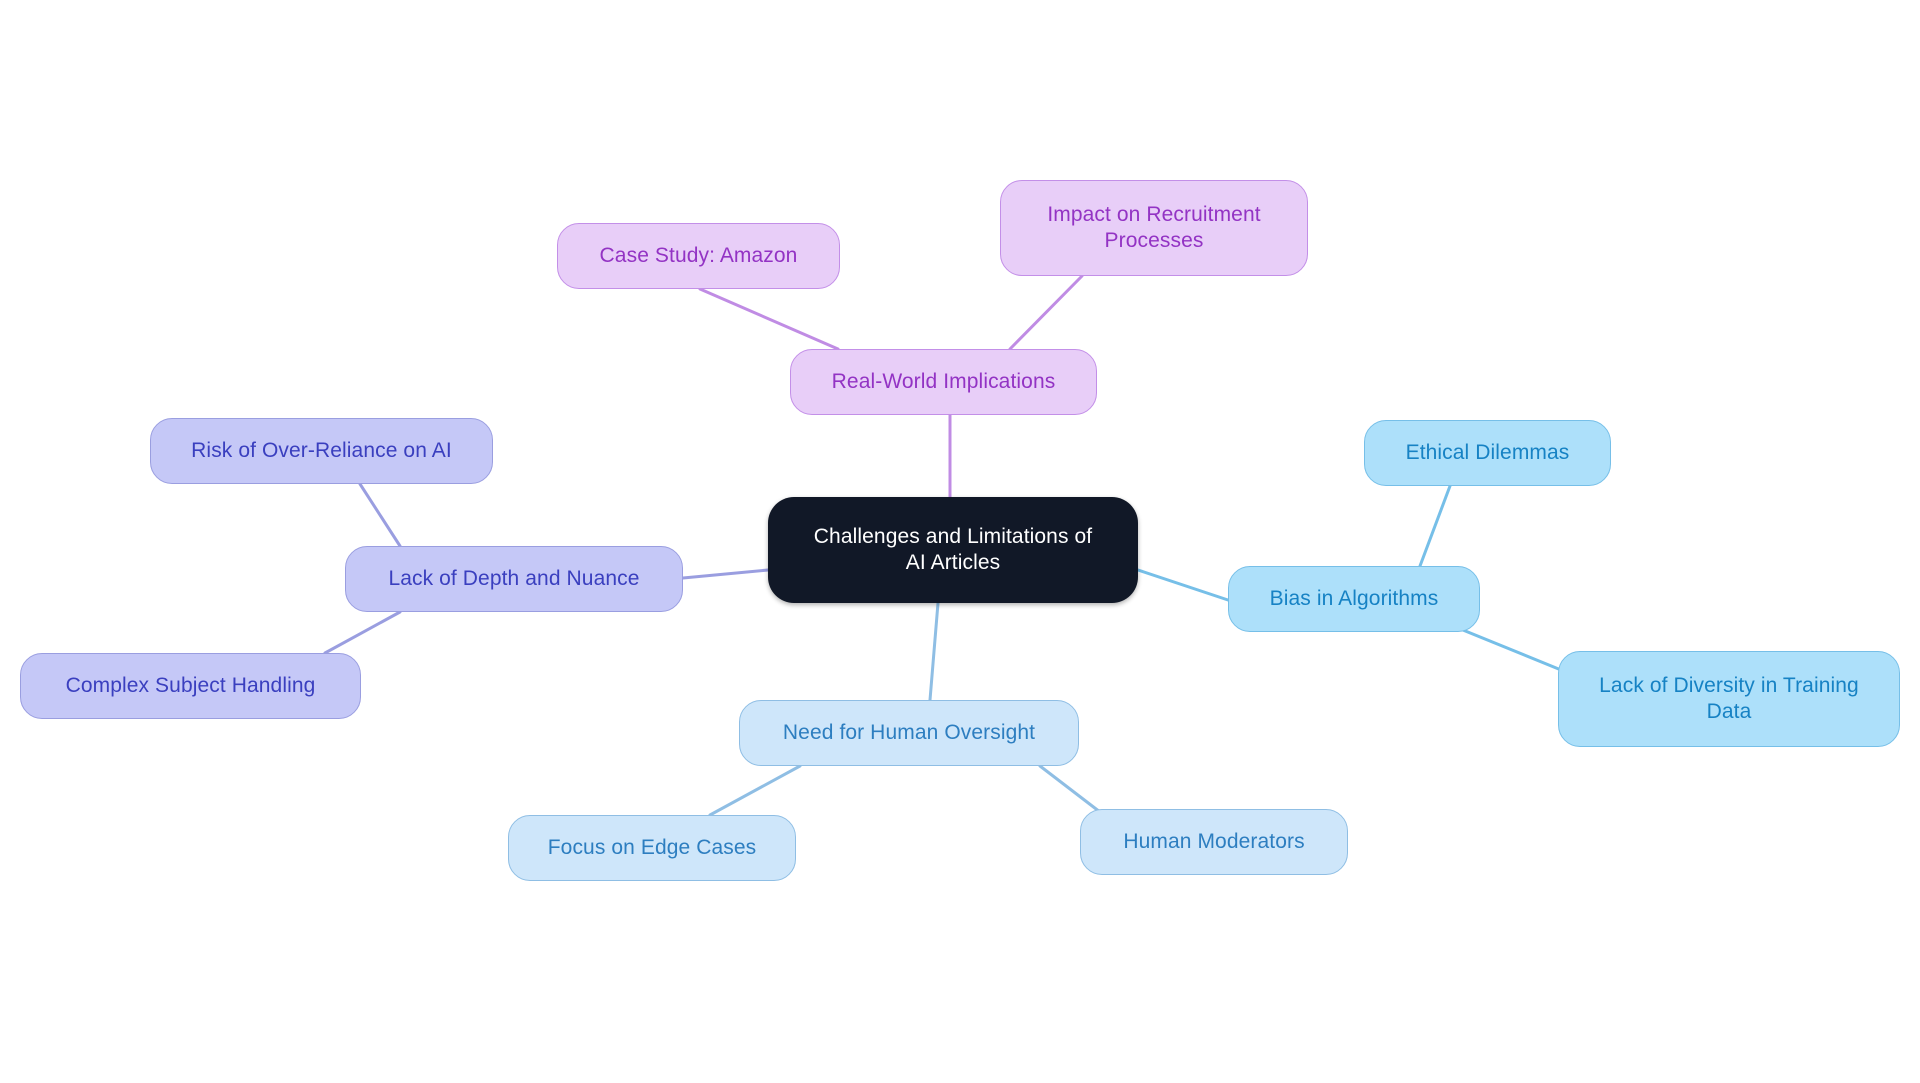 The width and height of the screenshot is (1920, 1083). I want to click on node-label: Complex Subject Handling, so click(190, 686).